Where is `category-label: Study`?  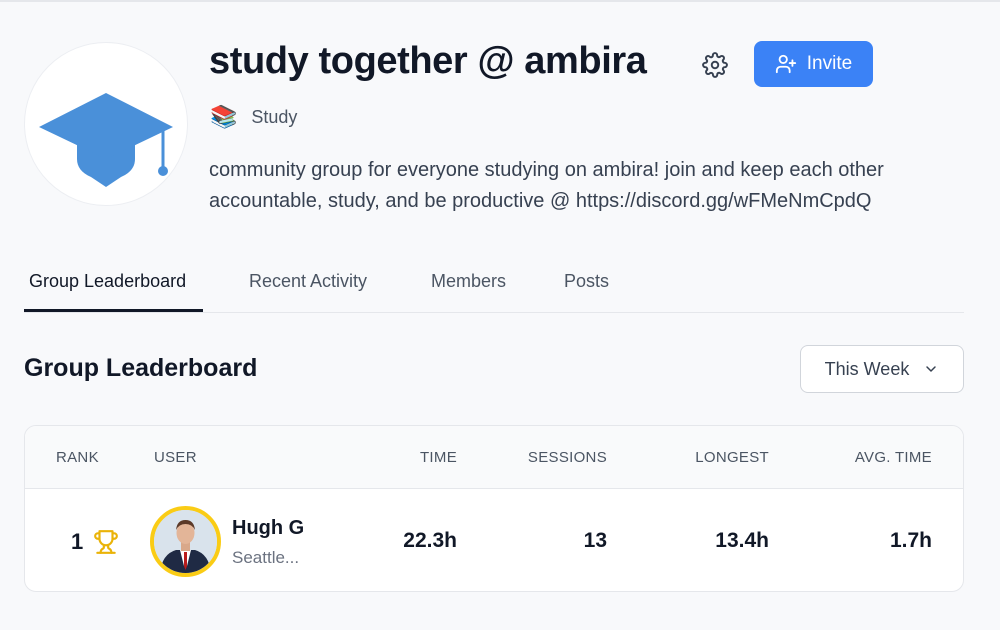 category-label: Study is located at coordinates (274, 116).